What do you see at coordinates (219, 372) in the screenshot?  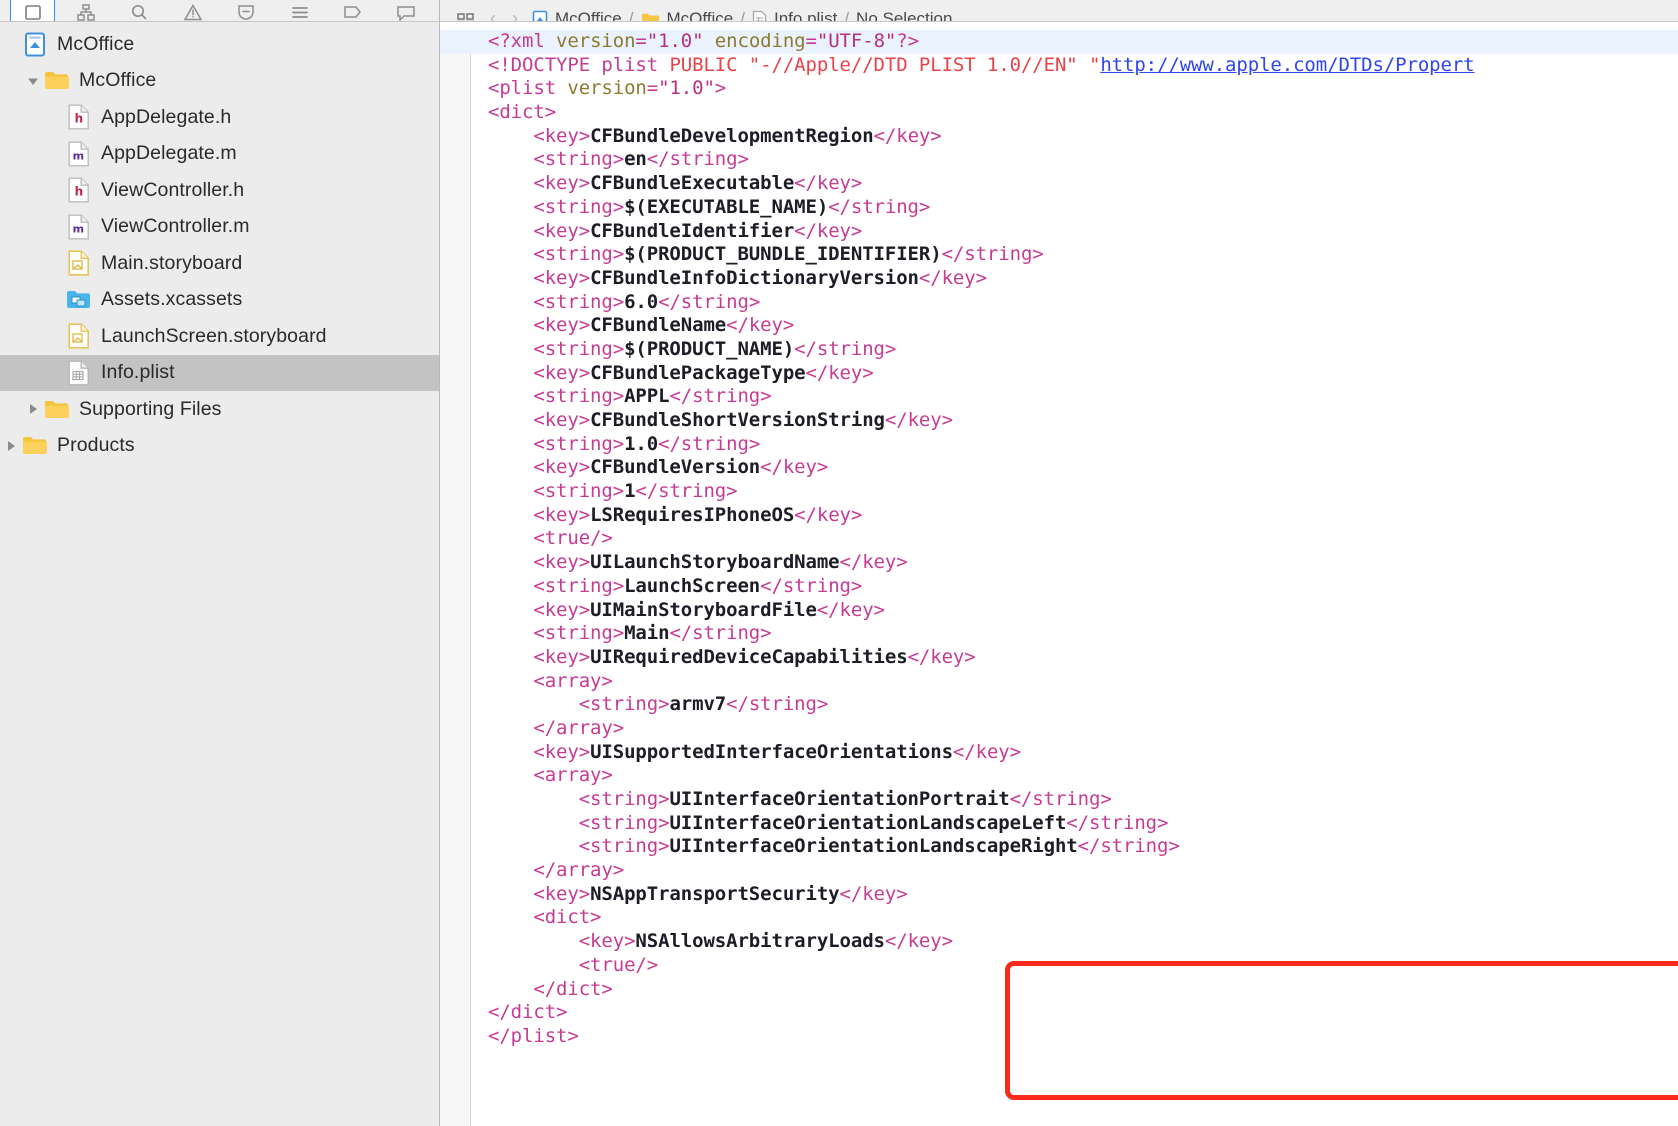 I see `file-tree-row: Info.plist` at bounding box center [219, 372].